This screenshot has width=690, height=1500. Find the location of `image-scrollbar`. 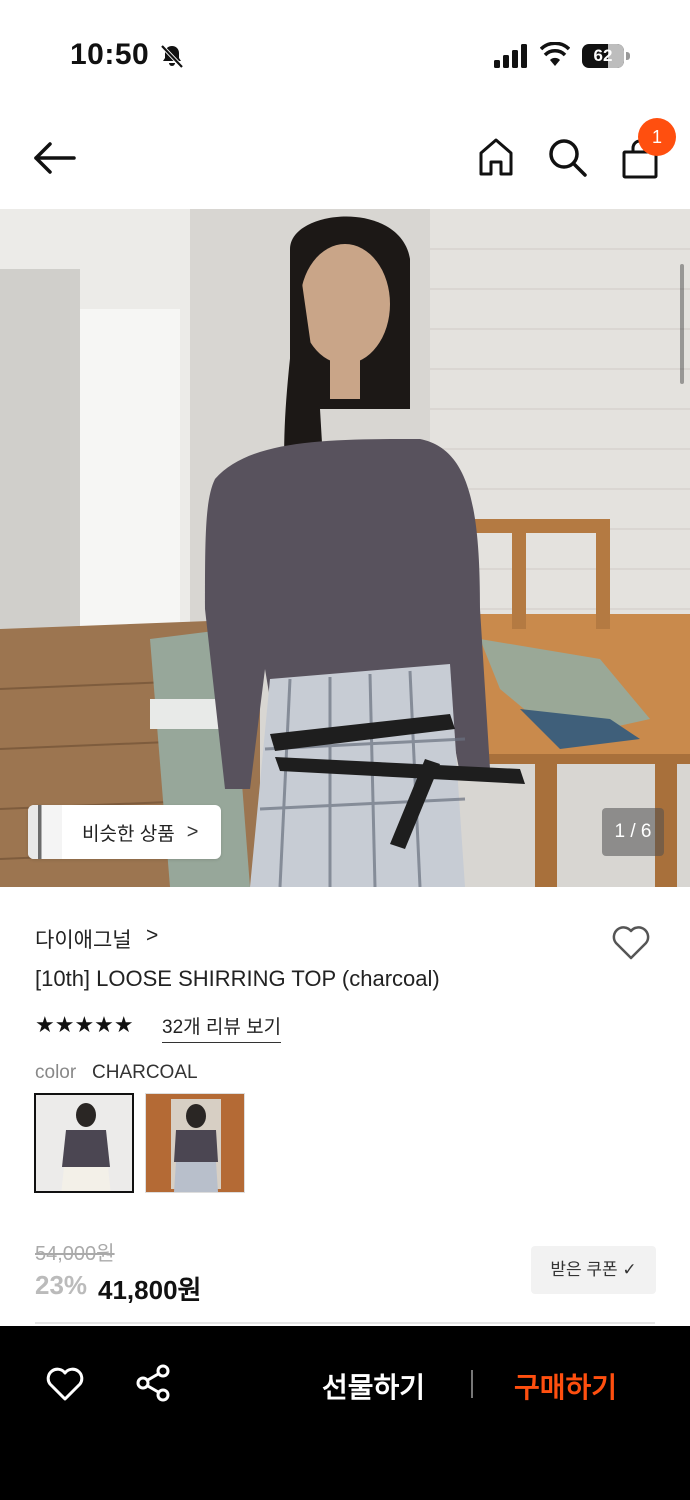

image-scrollbar is located at coordinates (682, 324).